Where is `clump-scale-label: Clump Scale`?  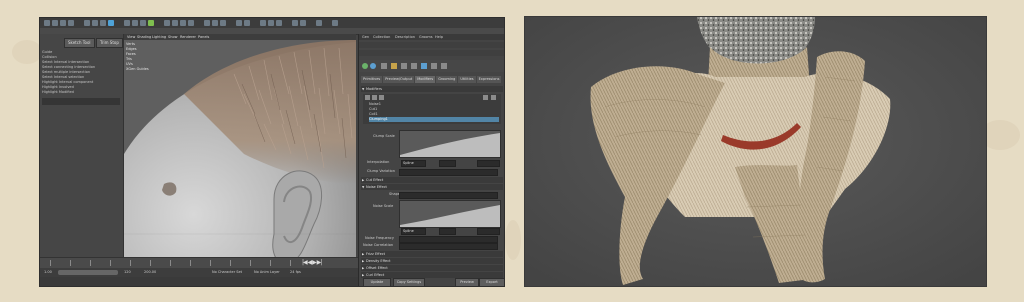 clump-scale-label: Clump Scale is located at coordinates (384, 136).